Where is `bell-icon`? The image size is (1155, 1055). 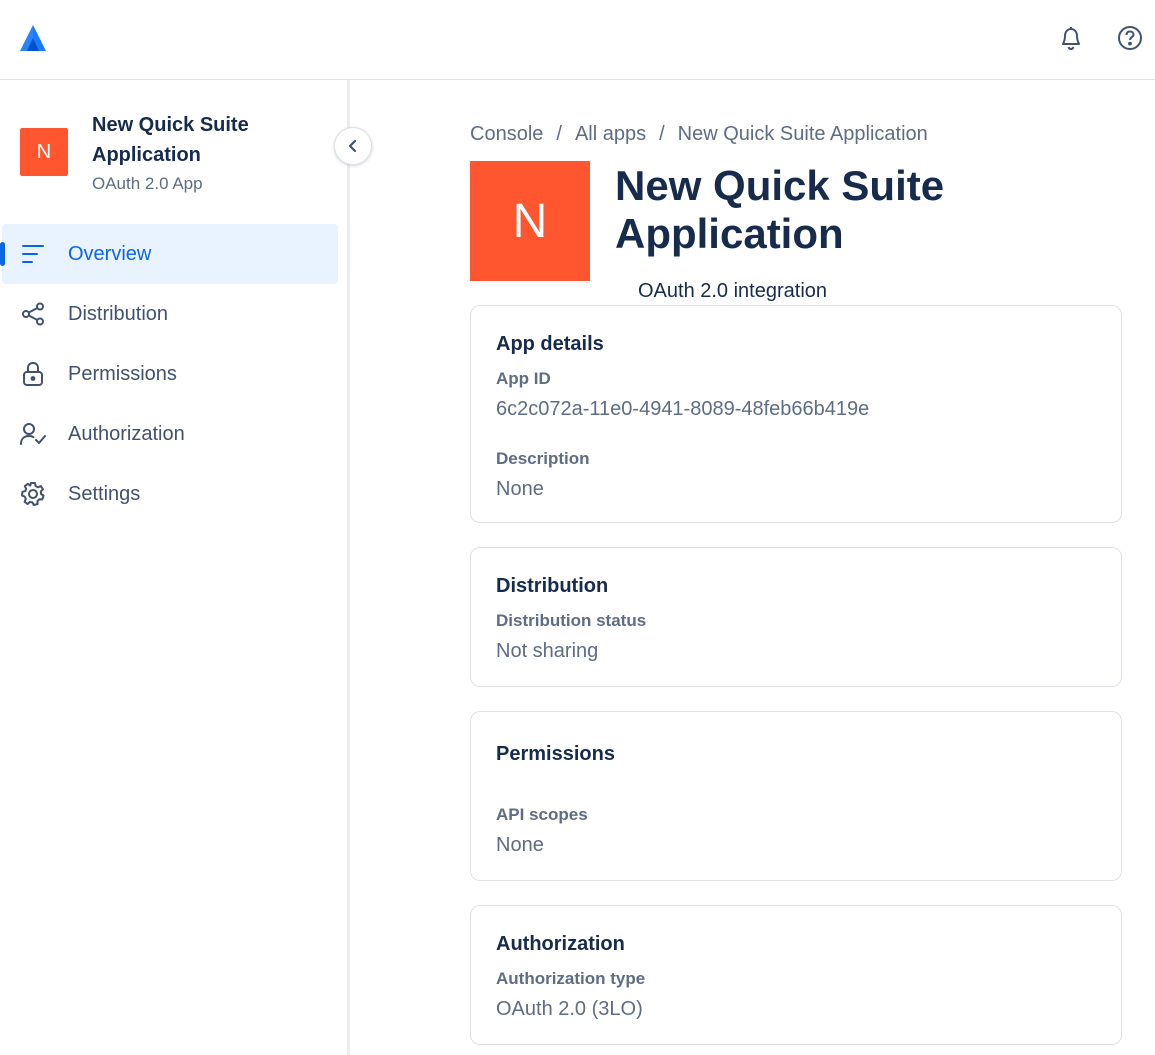 bell-icon is located at coordinates (1071, 38).